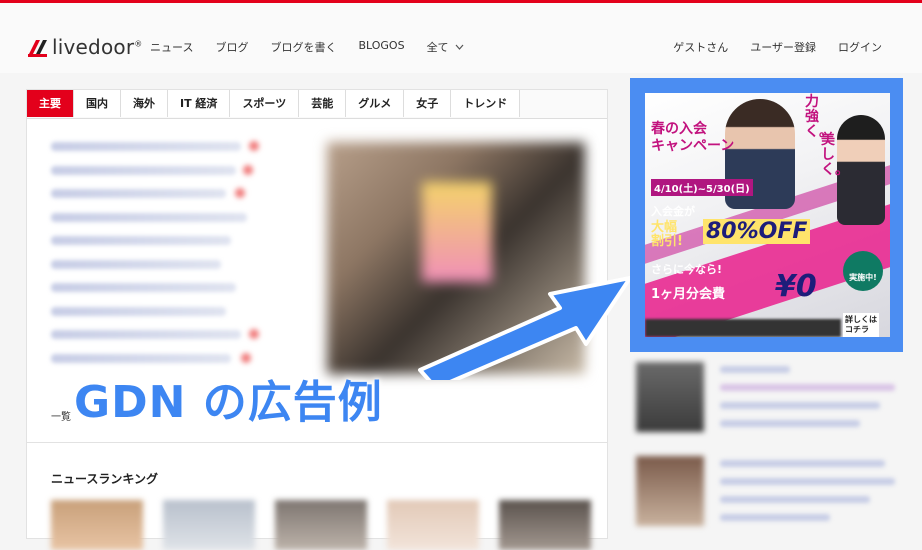  I want to click on guest-name: ゲストさん, so click(701, 47).